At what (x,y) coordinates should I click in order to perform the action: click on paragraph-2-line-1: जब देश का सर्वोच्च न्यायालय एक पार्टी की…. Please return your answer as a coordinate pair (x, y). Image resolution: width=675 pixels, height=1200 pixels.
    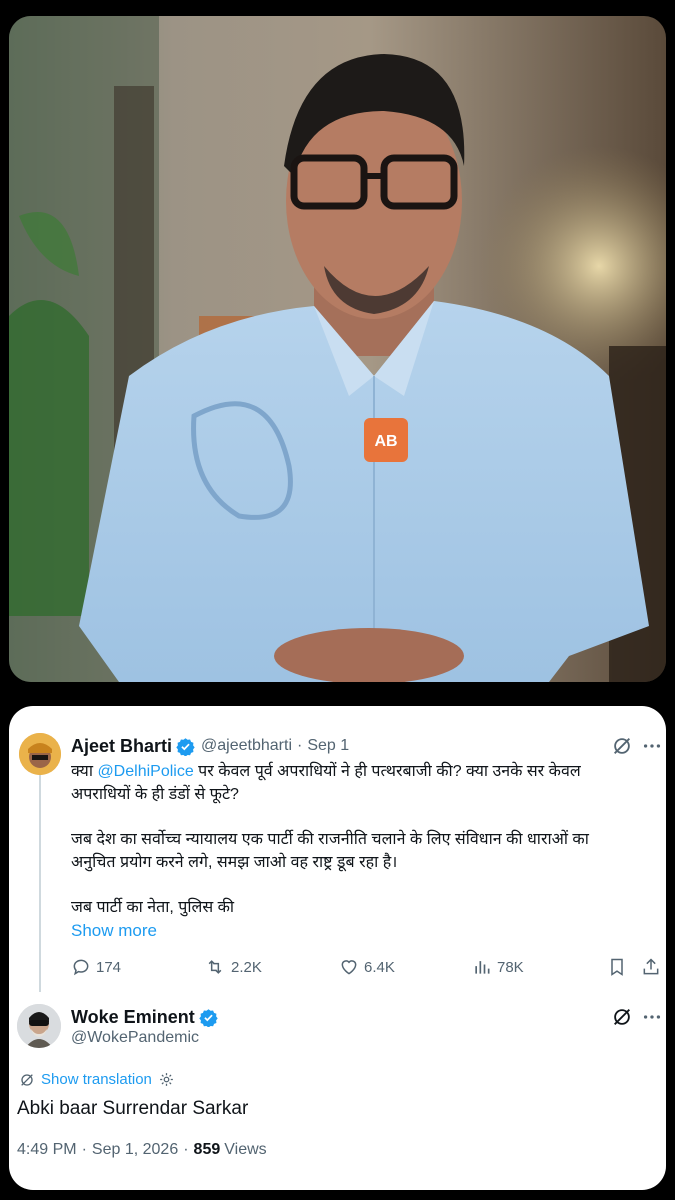
    Looking at the image, I should click on (330, 839).